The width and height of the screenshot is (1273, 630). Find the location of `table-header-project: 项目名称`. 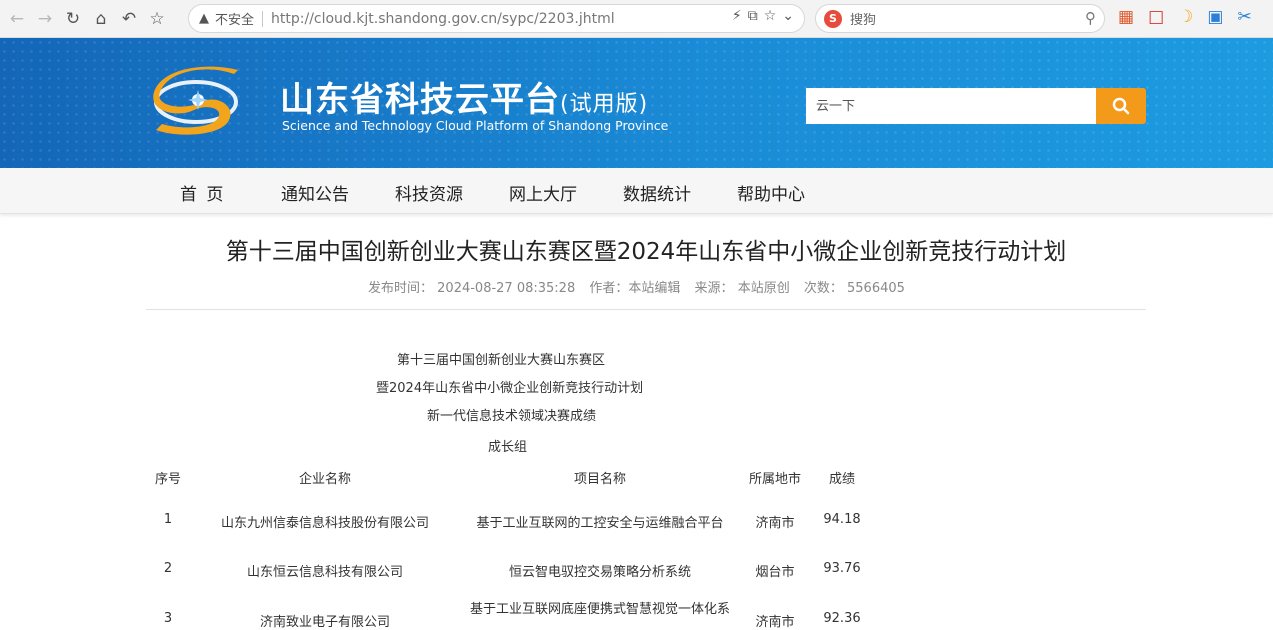

table-header-project: 项目名称 is located at coordinates (599, 479).